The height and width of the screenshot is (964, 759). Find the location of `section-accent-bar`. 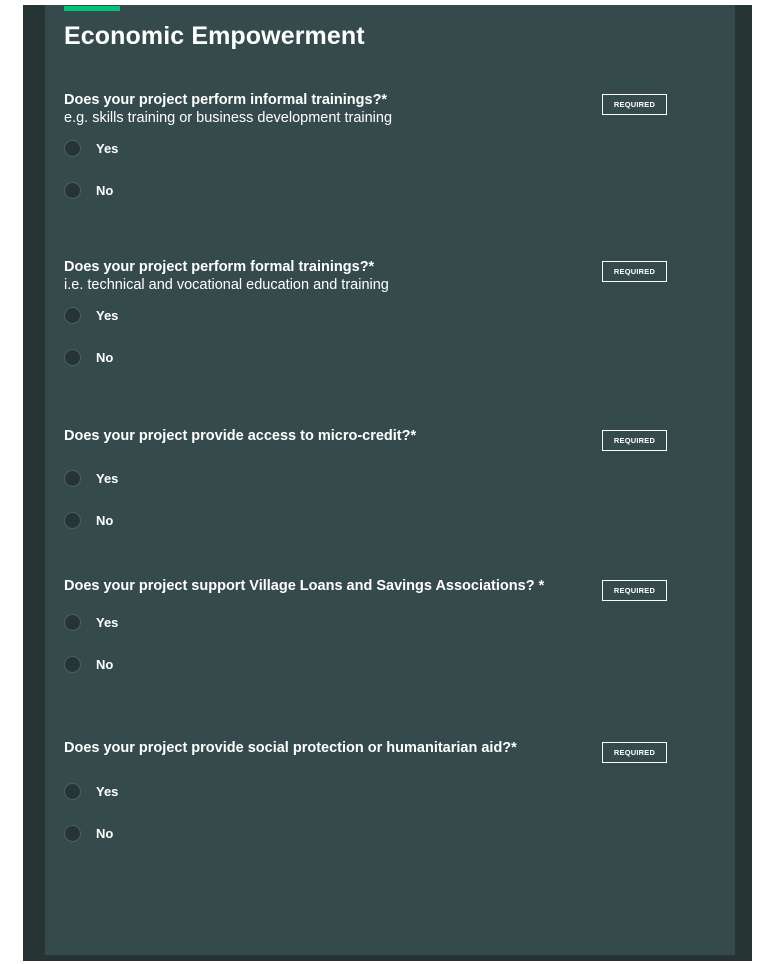

section-accent-bar is located at coordinates (92, 8).